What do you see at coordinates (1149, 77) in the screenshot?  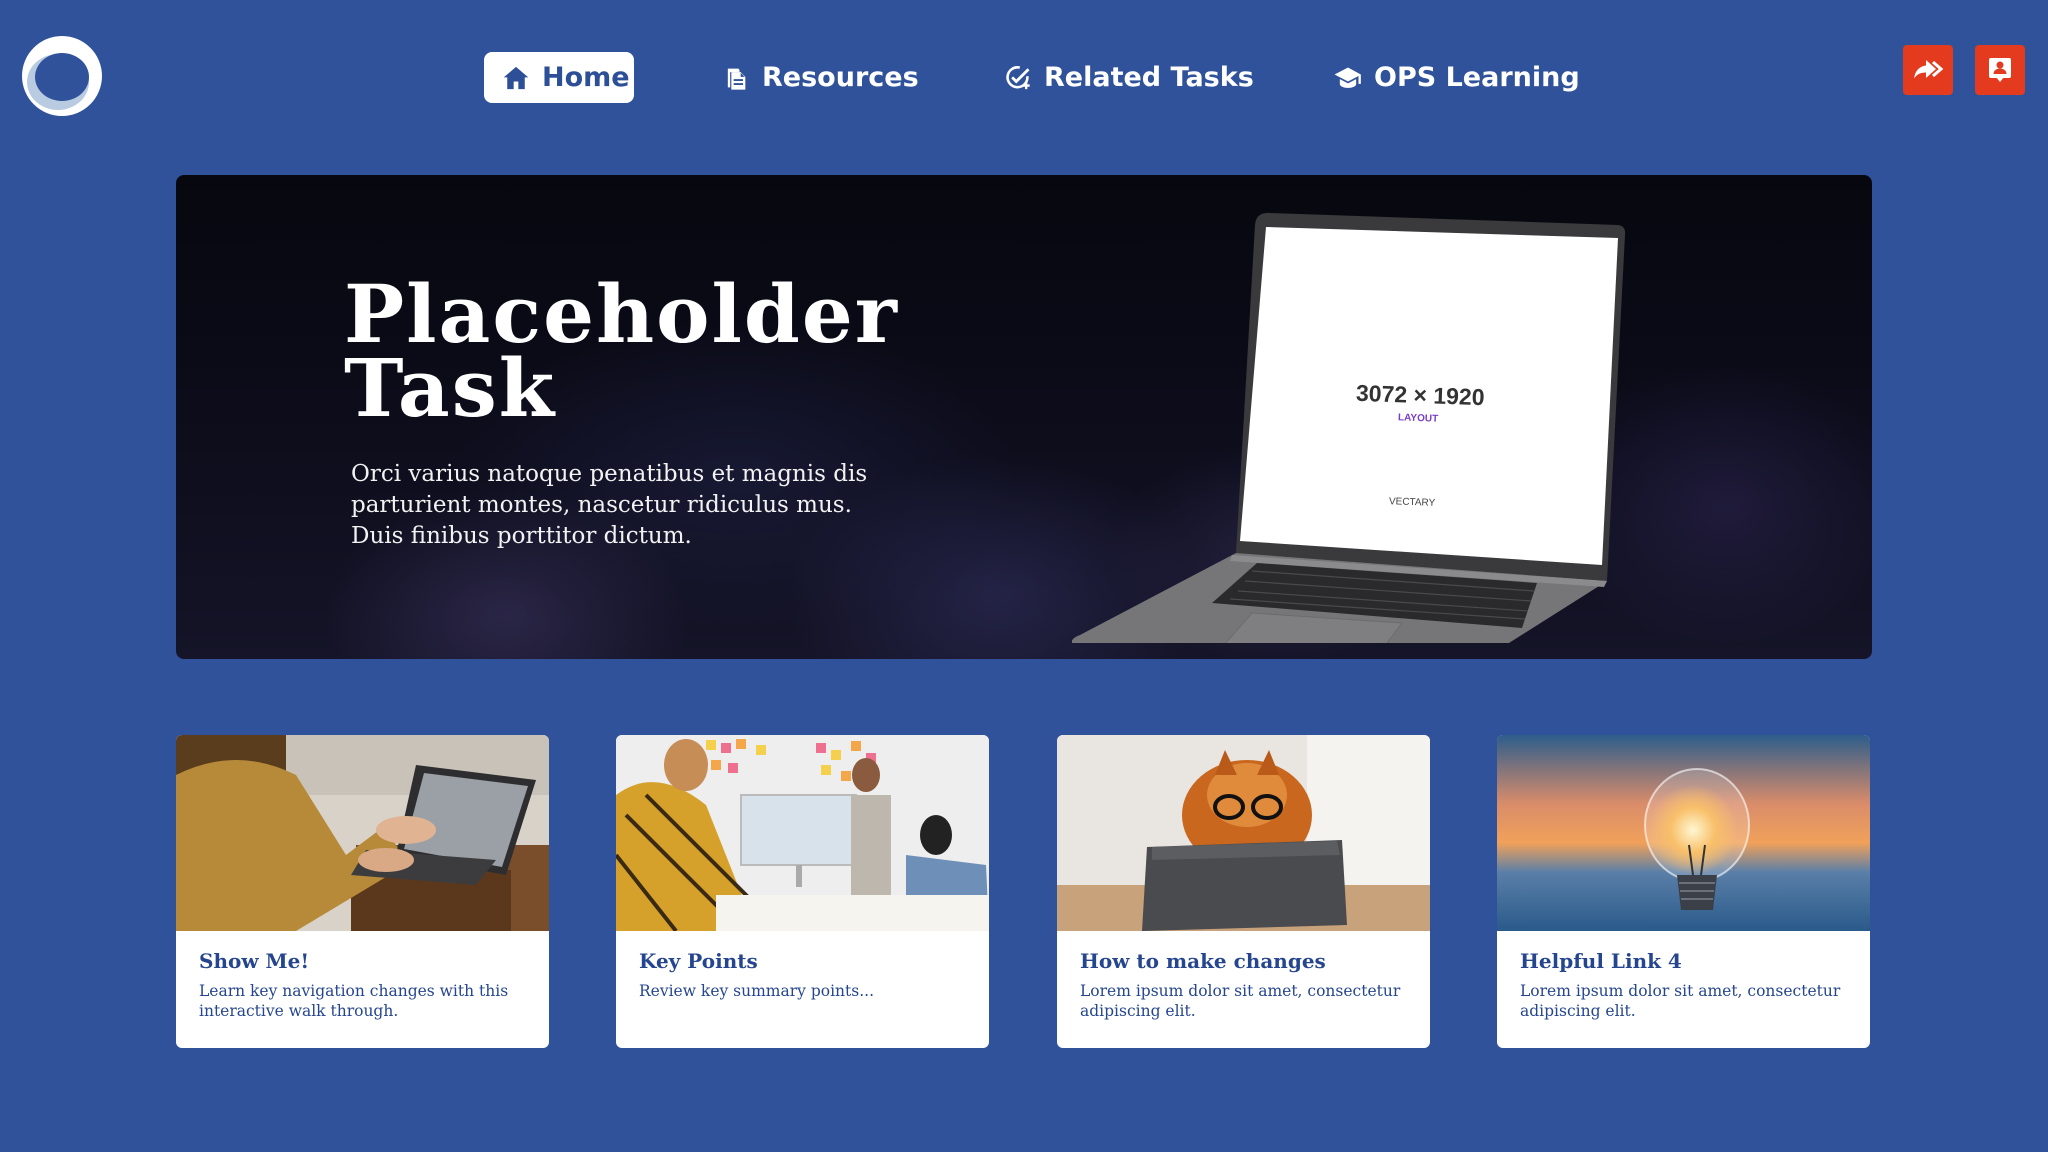 I see `nav-related-tasks-label: Related Tasks` at bounding box center [1149, 77].